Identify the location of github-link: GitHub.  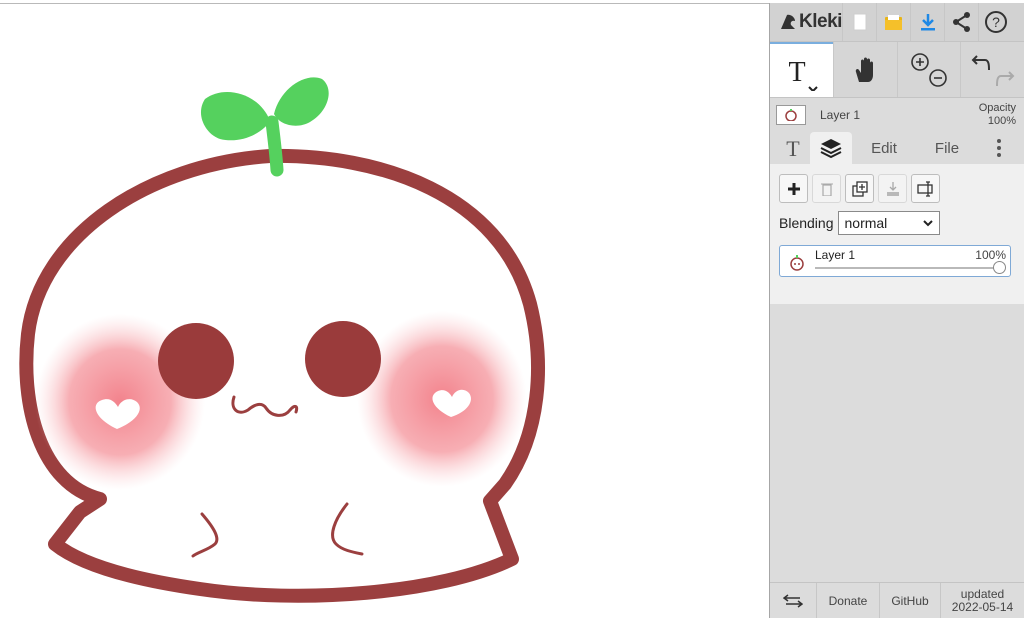
(909, 600).